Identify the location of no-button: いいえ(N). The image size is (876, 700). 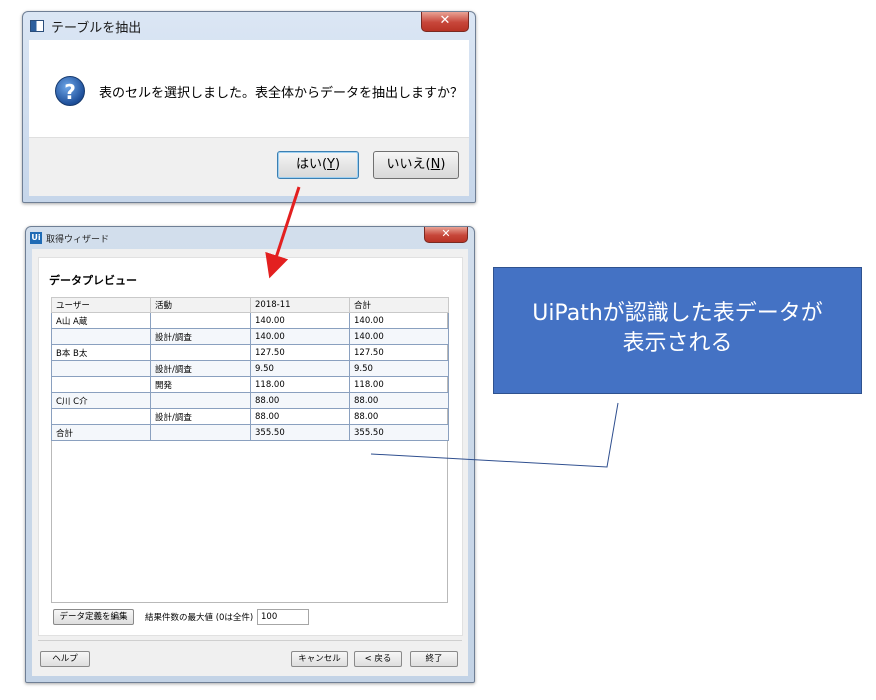
(416, 165).